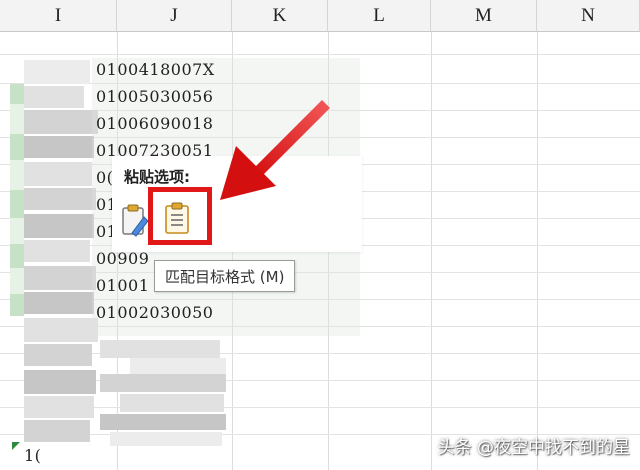 This screenshot has width=640, height=470. I want to click on cell-value: 01001, so click(122, 286).